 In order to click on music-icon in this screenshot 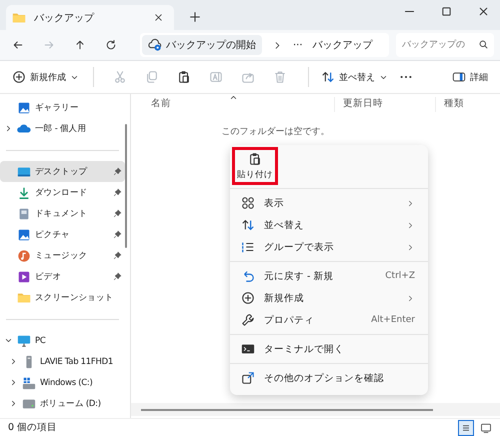, I will do `click(24, 255)`.